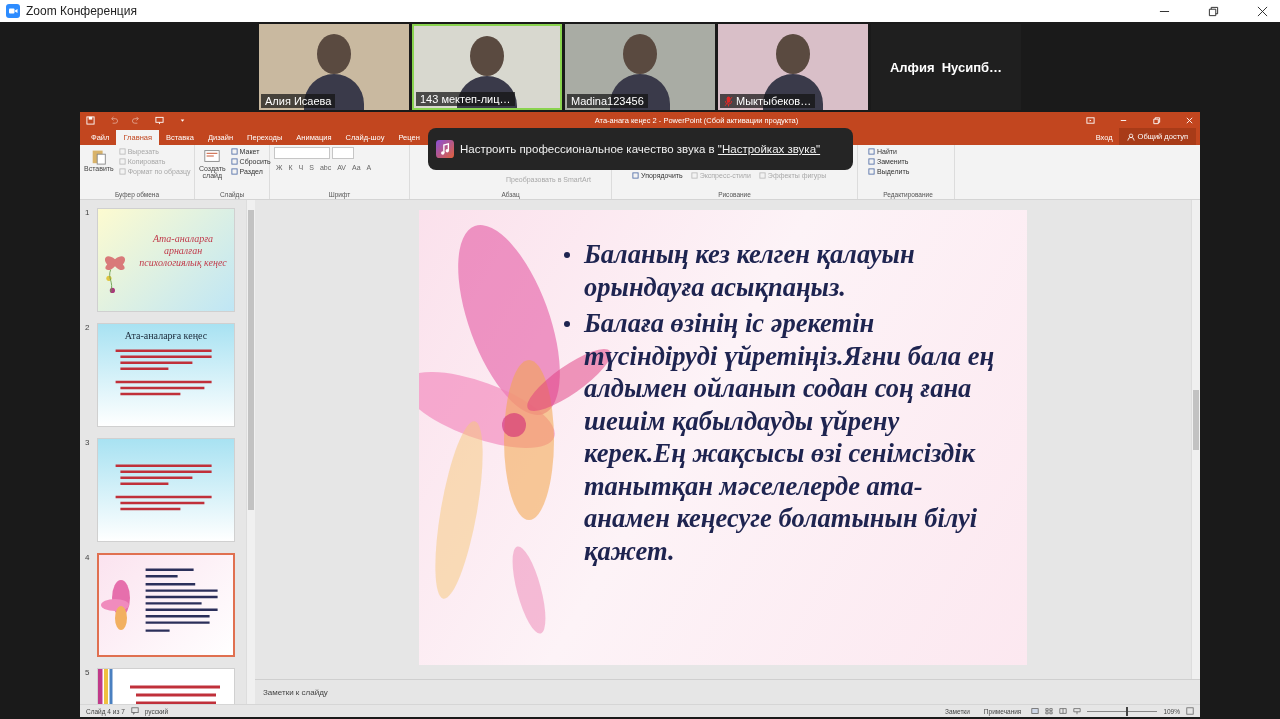  What do you see at coordinates (90, 120) in the screenshot?
I see `save-icon` at bounding box center [90, 120].